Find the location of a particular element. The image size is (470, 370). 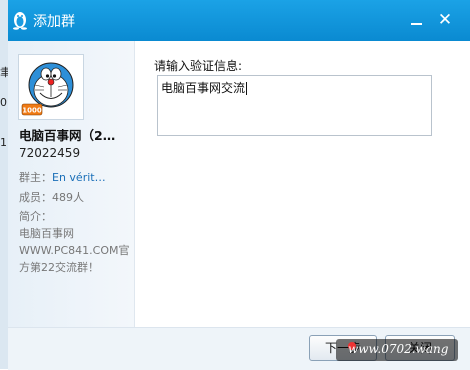

text-caret is located at coordinates (247, 88).